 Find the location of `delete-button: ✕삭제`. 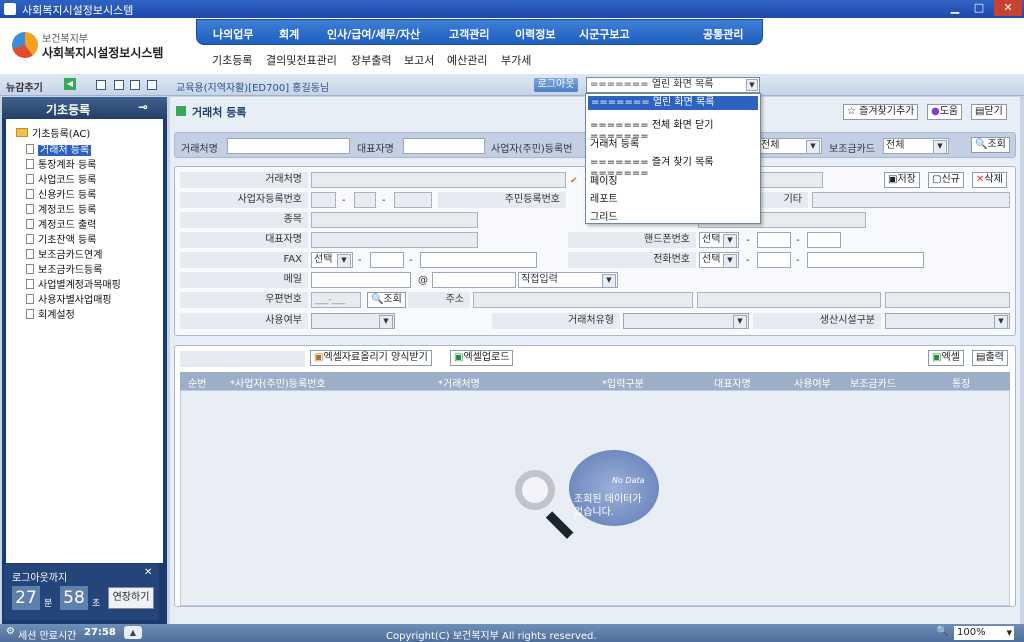

delete-button: ✕삭제 is located at coordinates (989, 180).